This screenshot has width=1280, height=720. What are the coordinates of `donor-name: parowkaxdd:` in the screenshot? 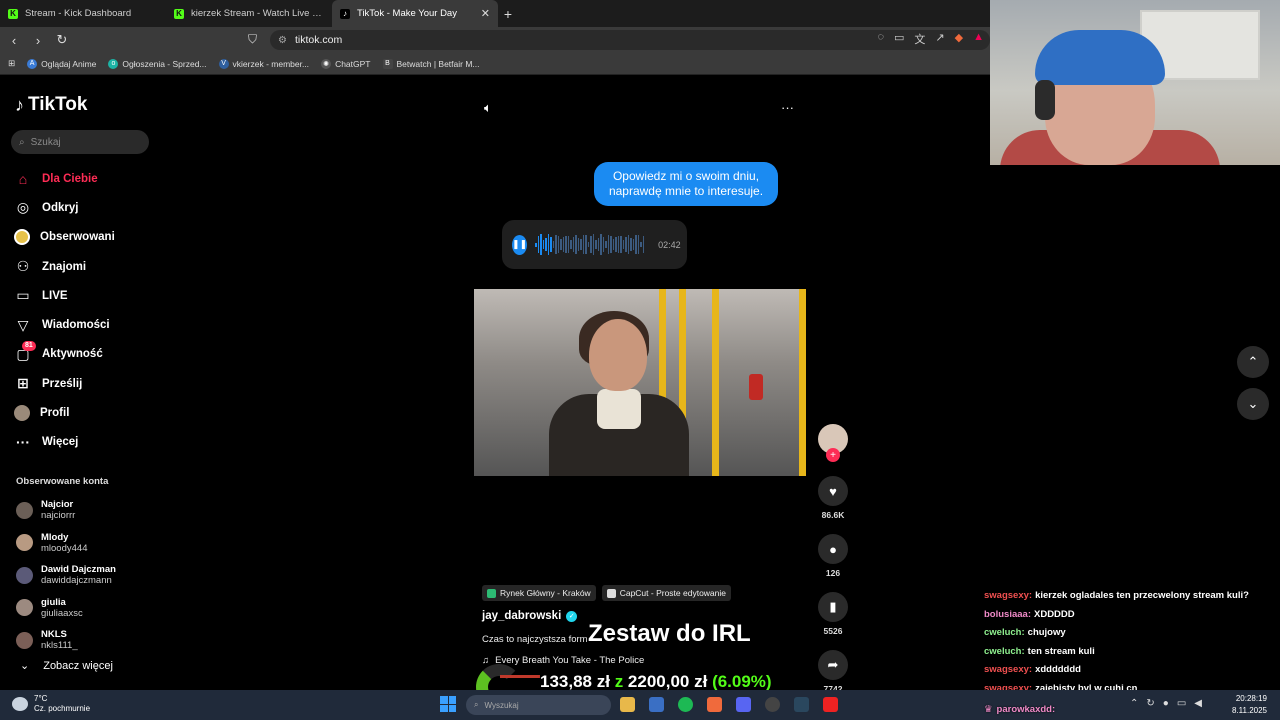 It's located at (1026, 709).